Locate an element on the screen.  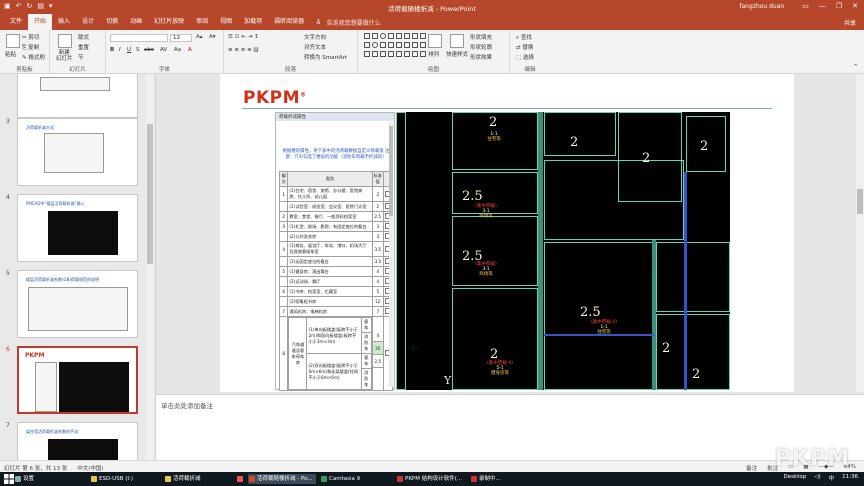
tell-me-input: 告诉我您想要做什么 is located at coordinates (354, 22).